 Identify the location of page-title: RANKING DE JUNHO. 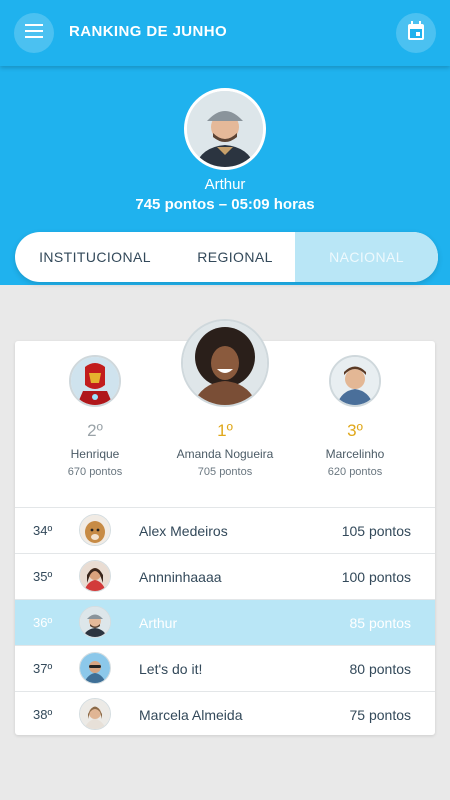
(148, 31).